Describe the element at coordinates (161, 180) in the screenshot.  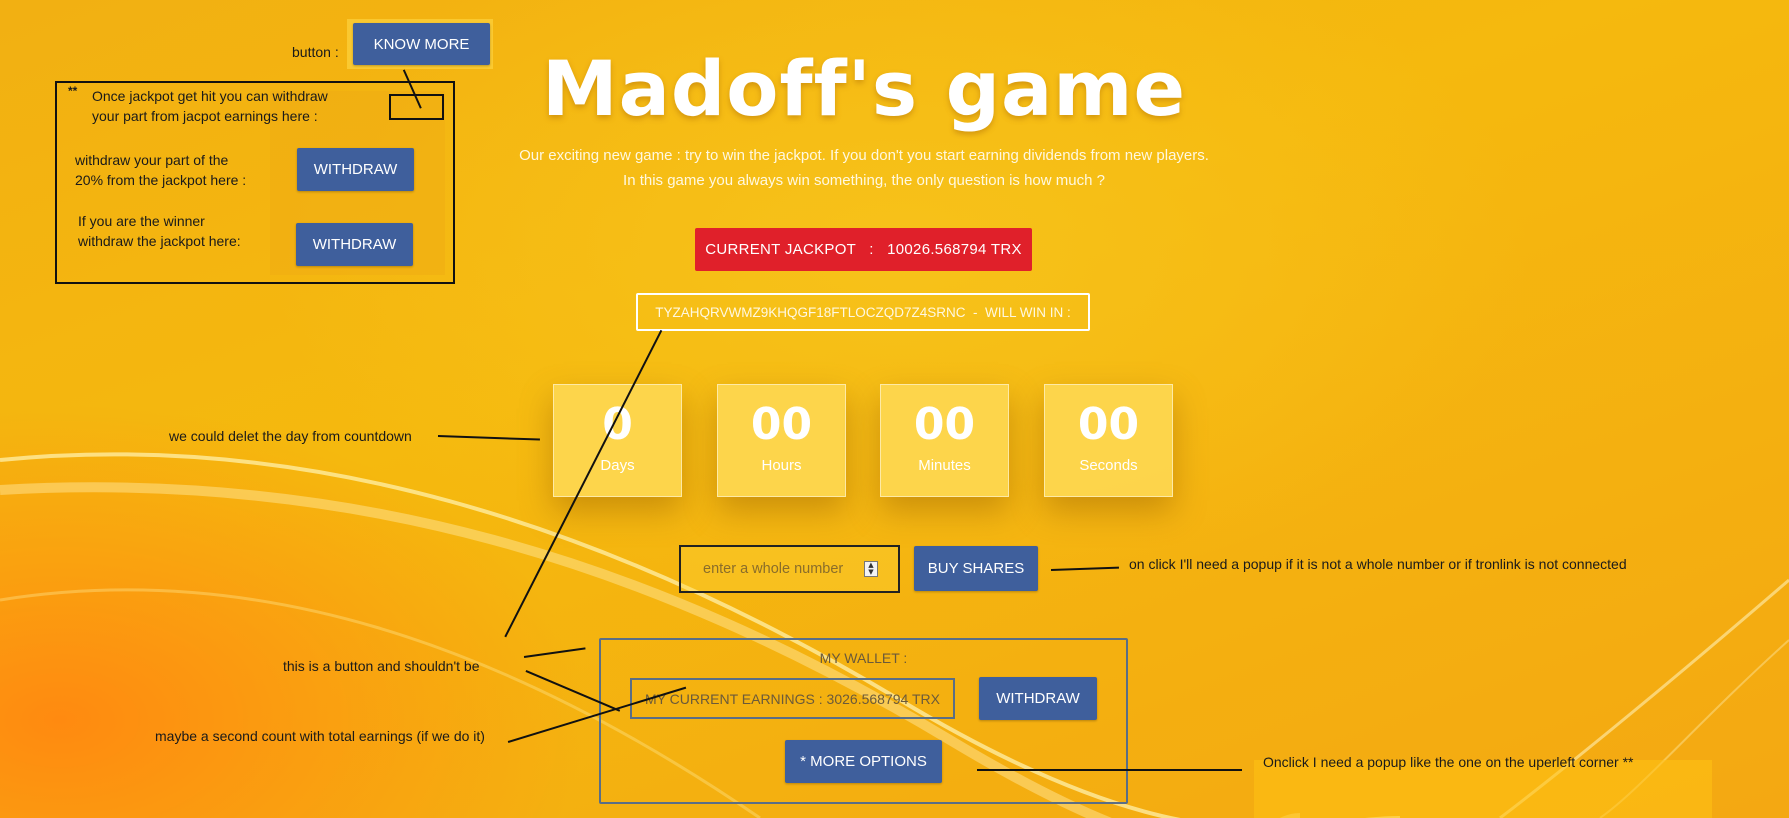
I see `part-note-line-2: 20% from the jackpot here :` at that location.